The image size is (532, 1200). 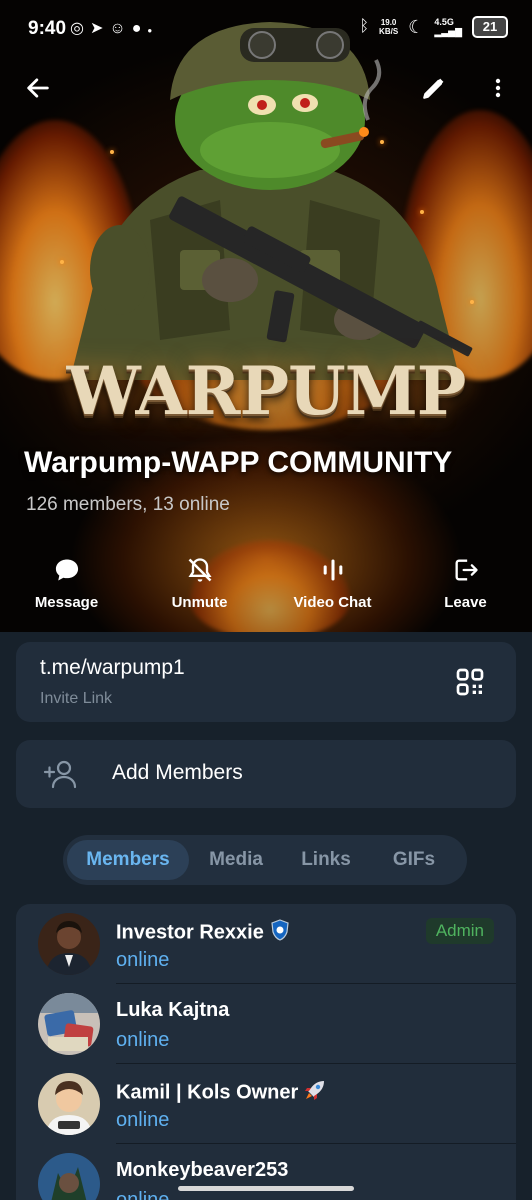 What do you see at coordinates (128, 860) in the screenshot?
I see `tab-members: Members` at bounding box center [128, 860].